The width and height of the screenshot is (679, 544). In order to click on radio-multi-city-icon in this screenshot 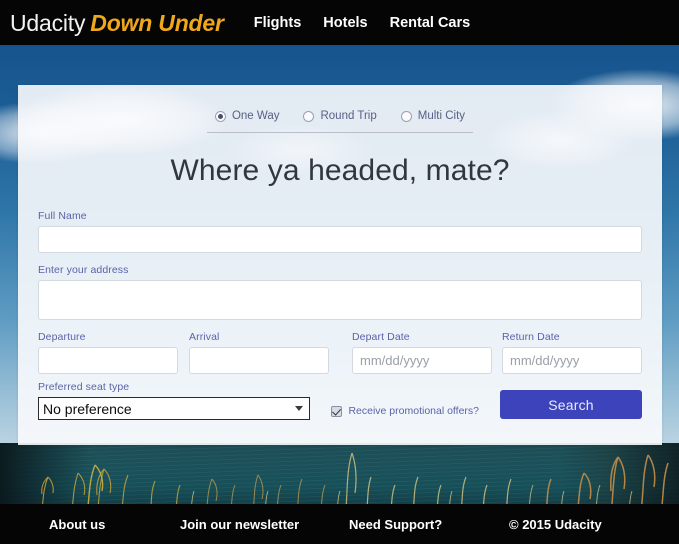, I will do `click(406, 116)`.